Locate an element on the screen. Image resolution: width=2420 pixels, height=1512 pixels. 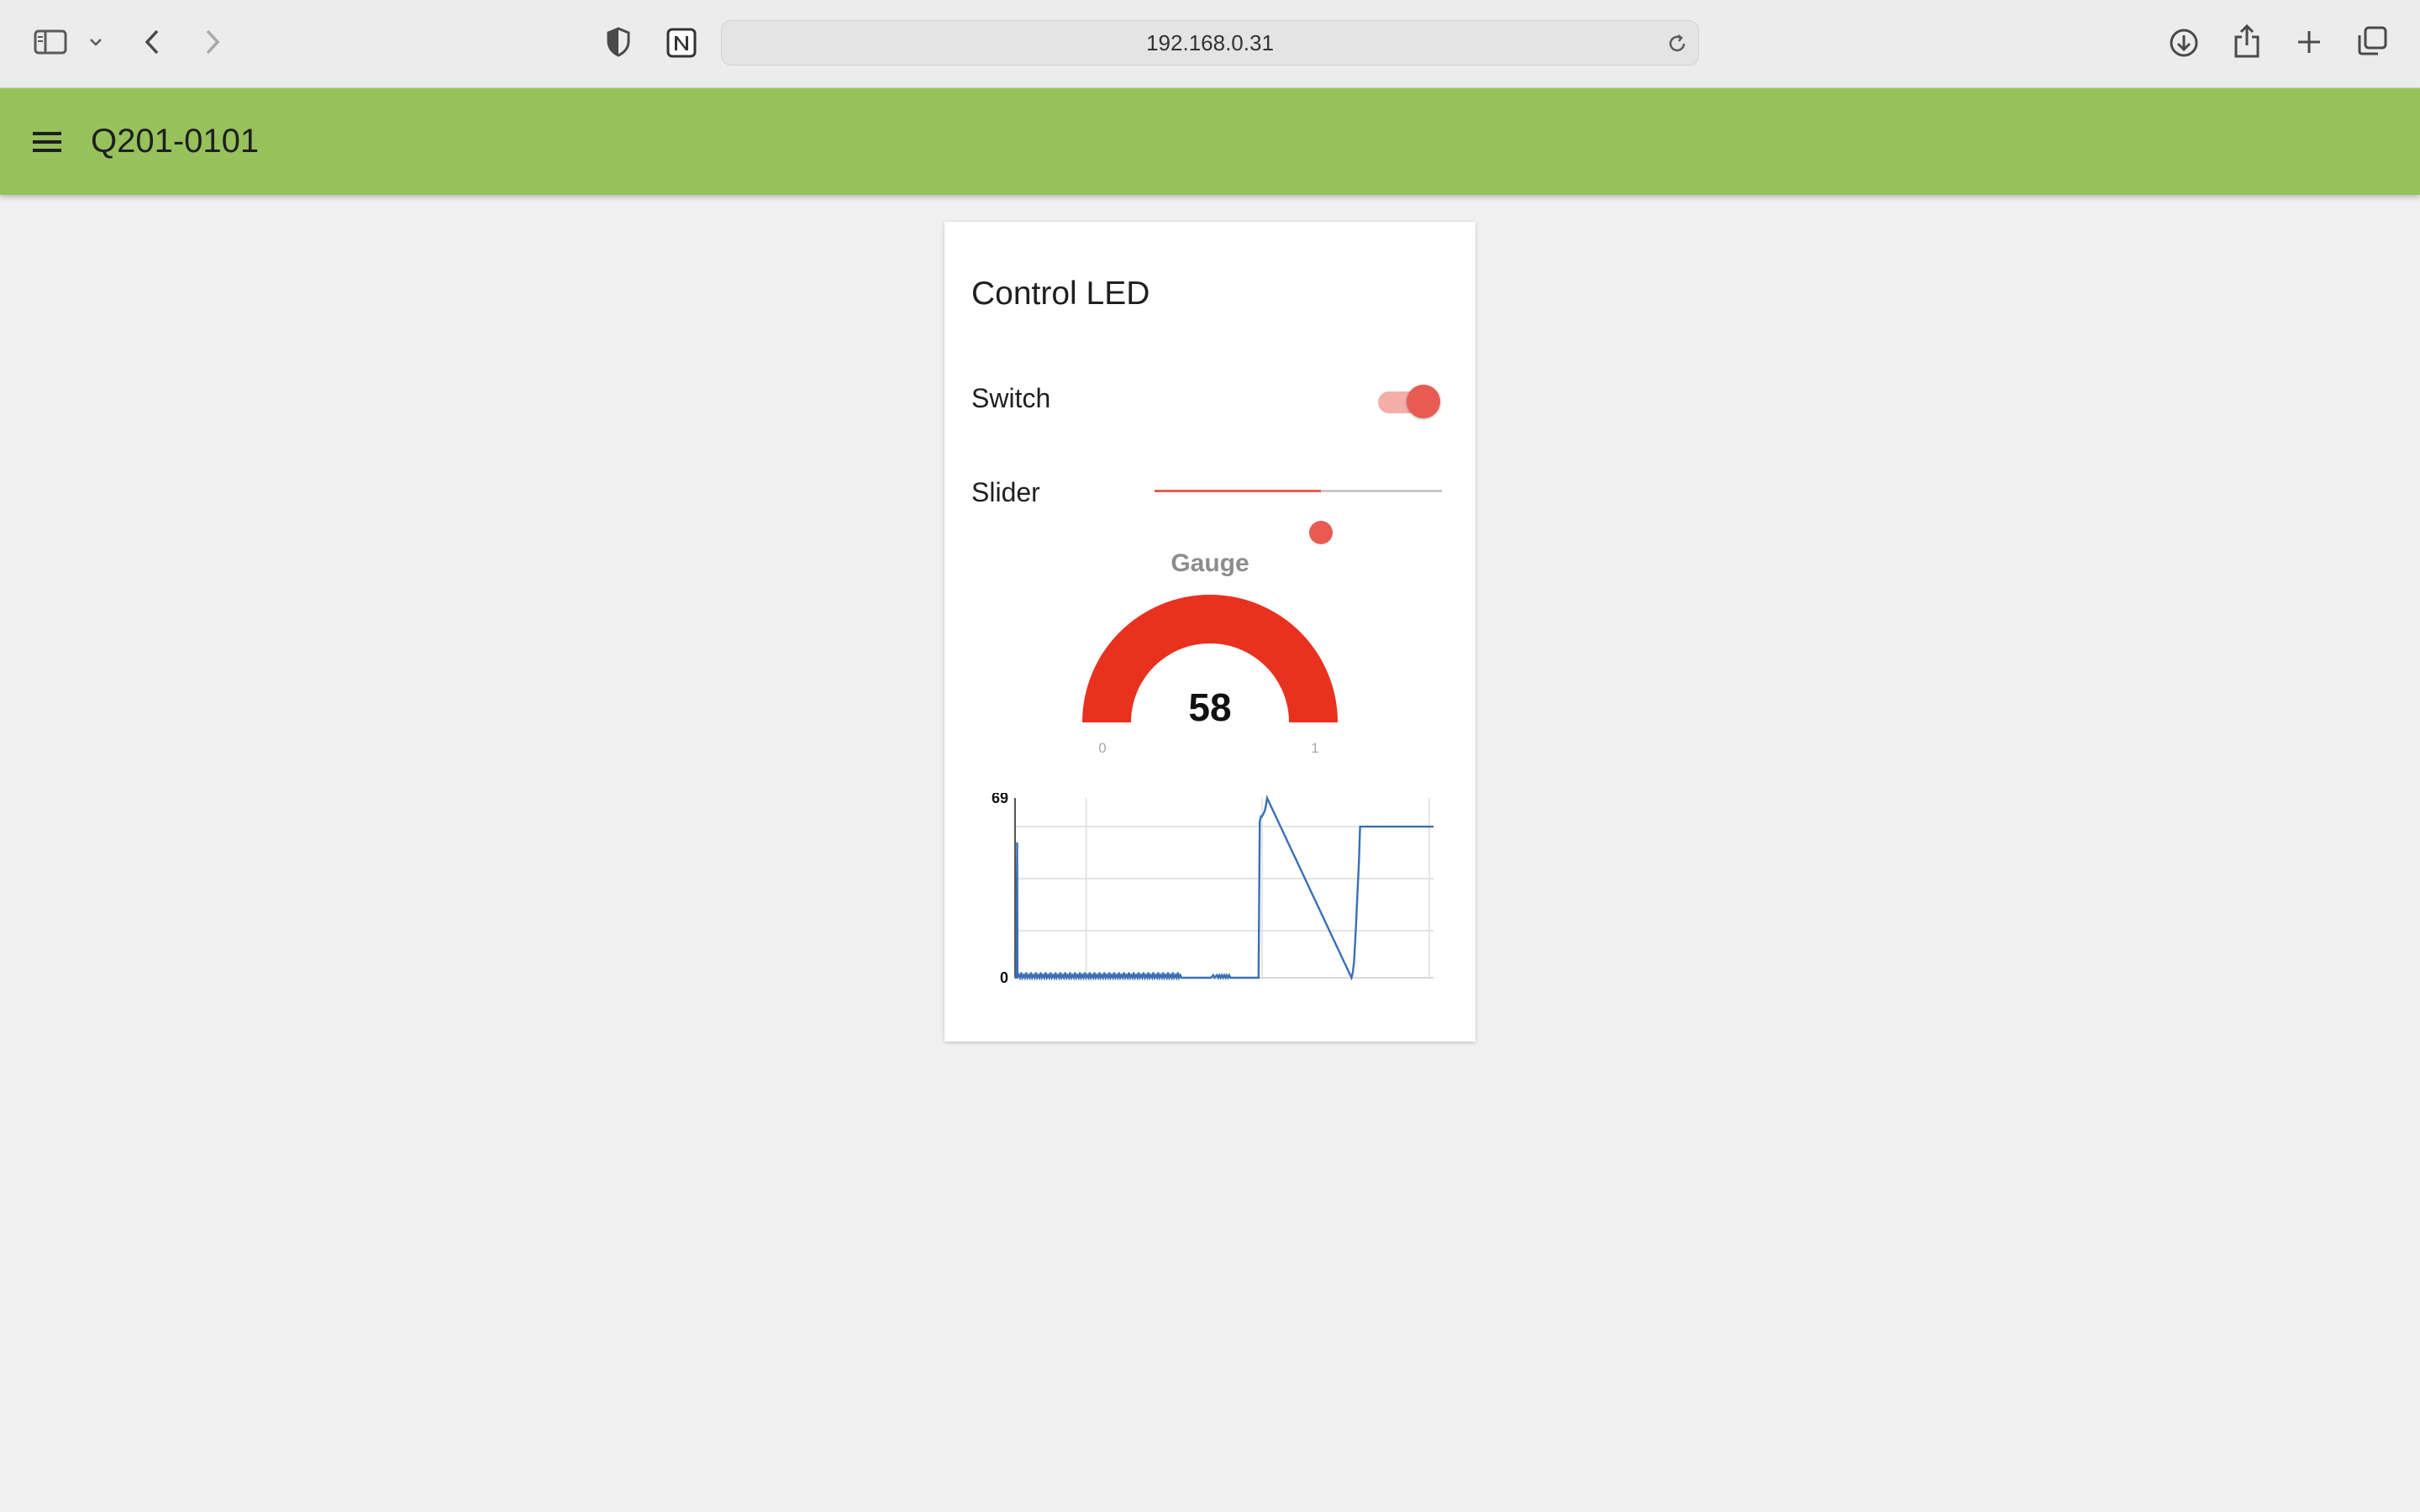
line-chart: 69 0 is located at coordinates (1213, 889).